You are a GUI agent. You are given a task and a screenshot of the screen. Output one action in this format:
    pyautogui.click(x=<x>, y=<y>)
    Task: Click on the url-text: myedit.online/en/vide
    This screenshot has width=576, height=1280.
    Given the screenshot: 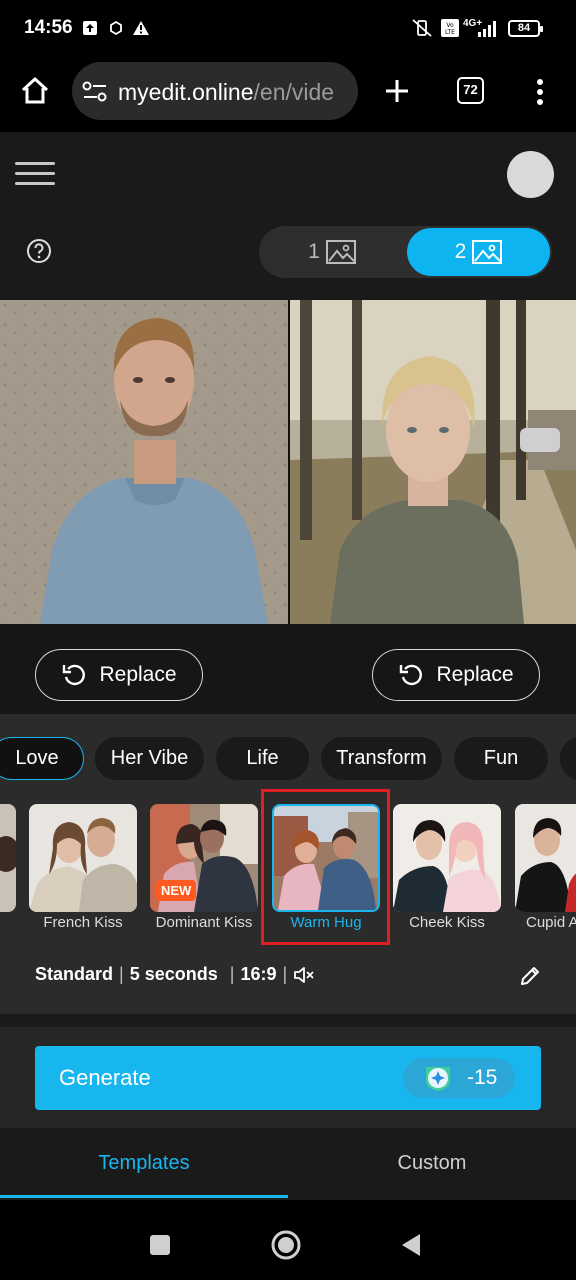 What is the action you would take?
    pyautogui.click(x=226, y=92)
    